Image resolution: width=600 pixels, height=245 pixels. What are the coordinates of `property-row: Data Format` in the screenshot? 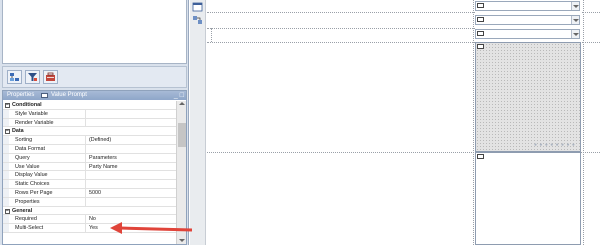 It's located at (90, 149).